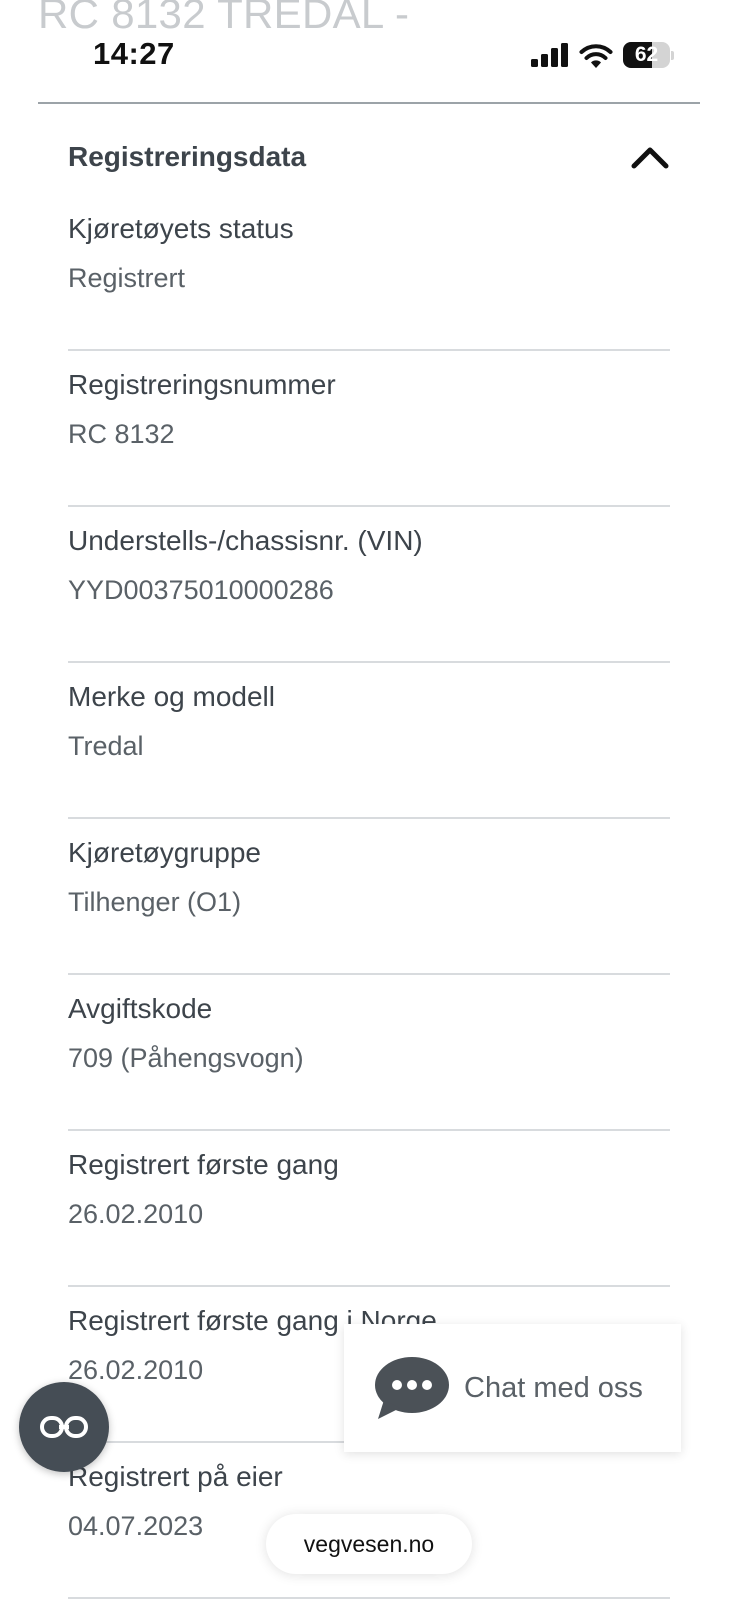  I want to click on glasses-icon, so click(64, 1427).